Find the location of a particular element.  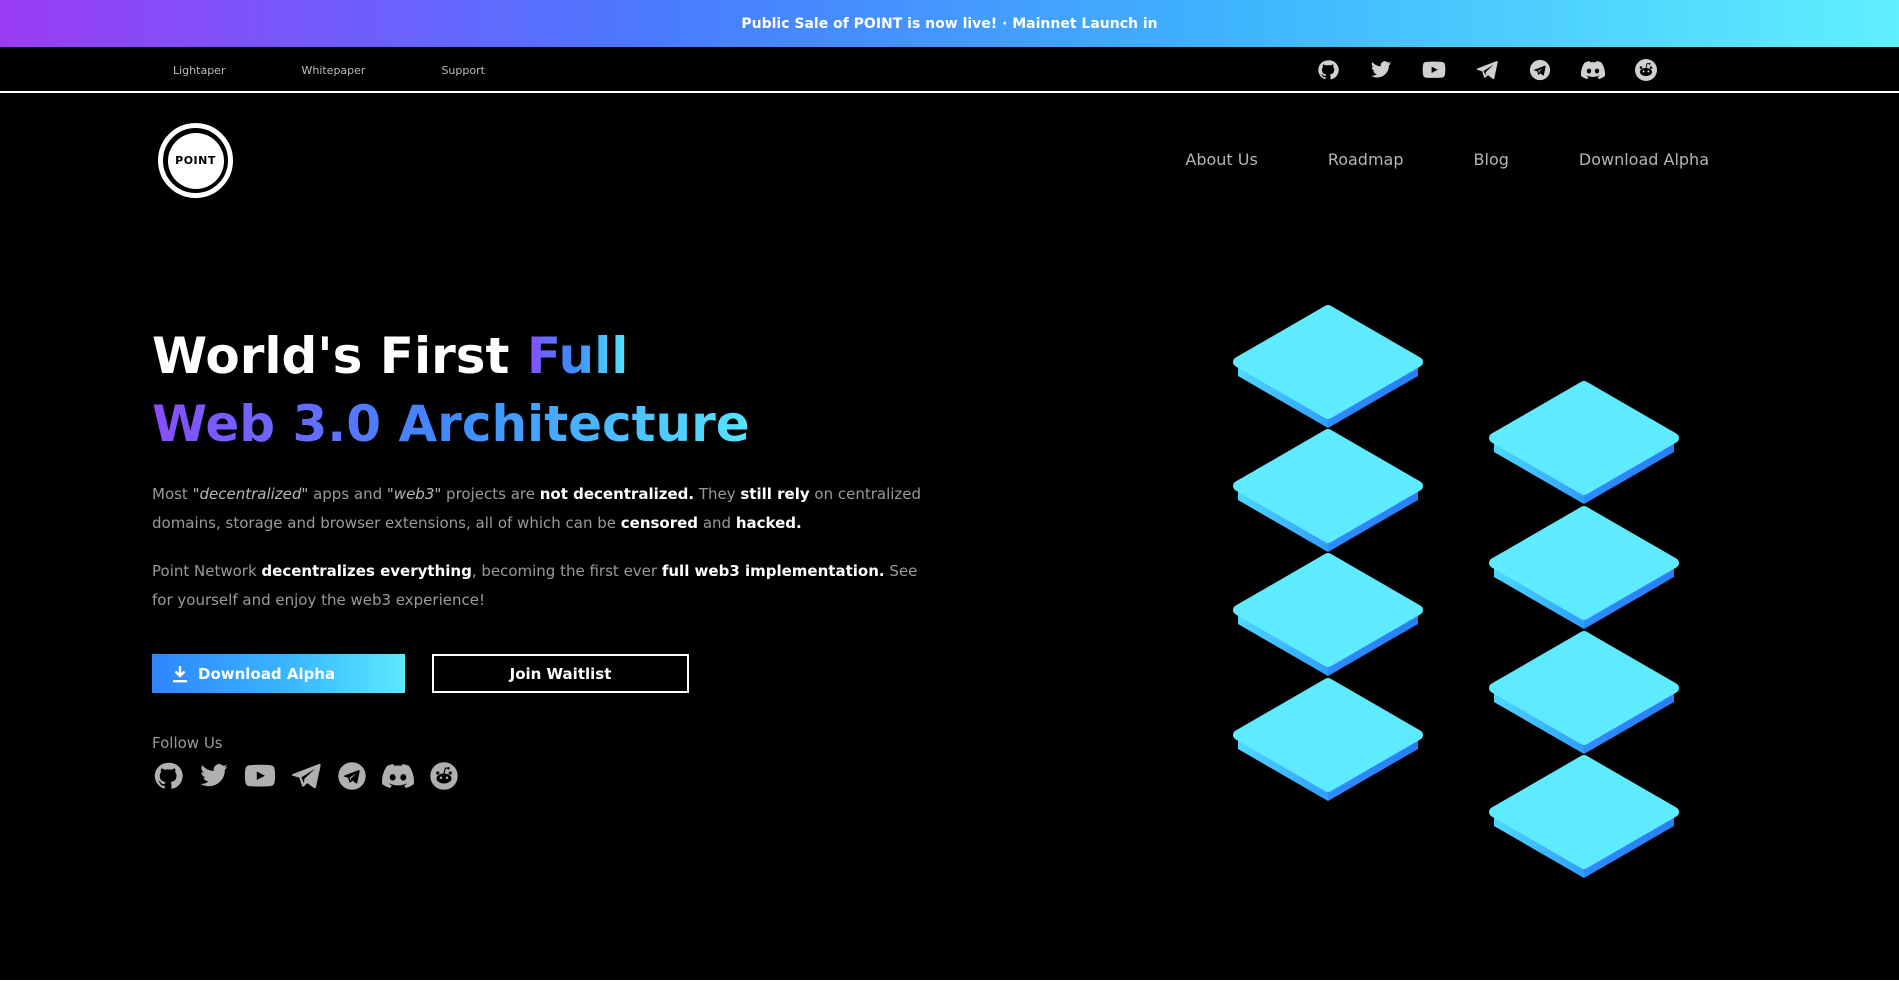

para2-text: Point Network is located at coordinates (207, 571).